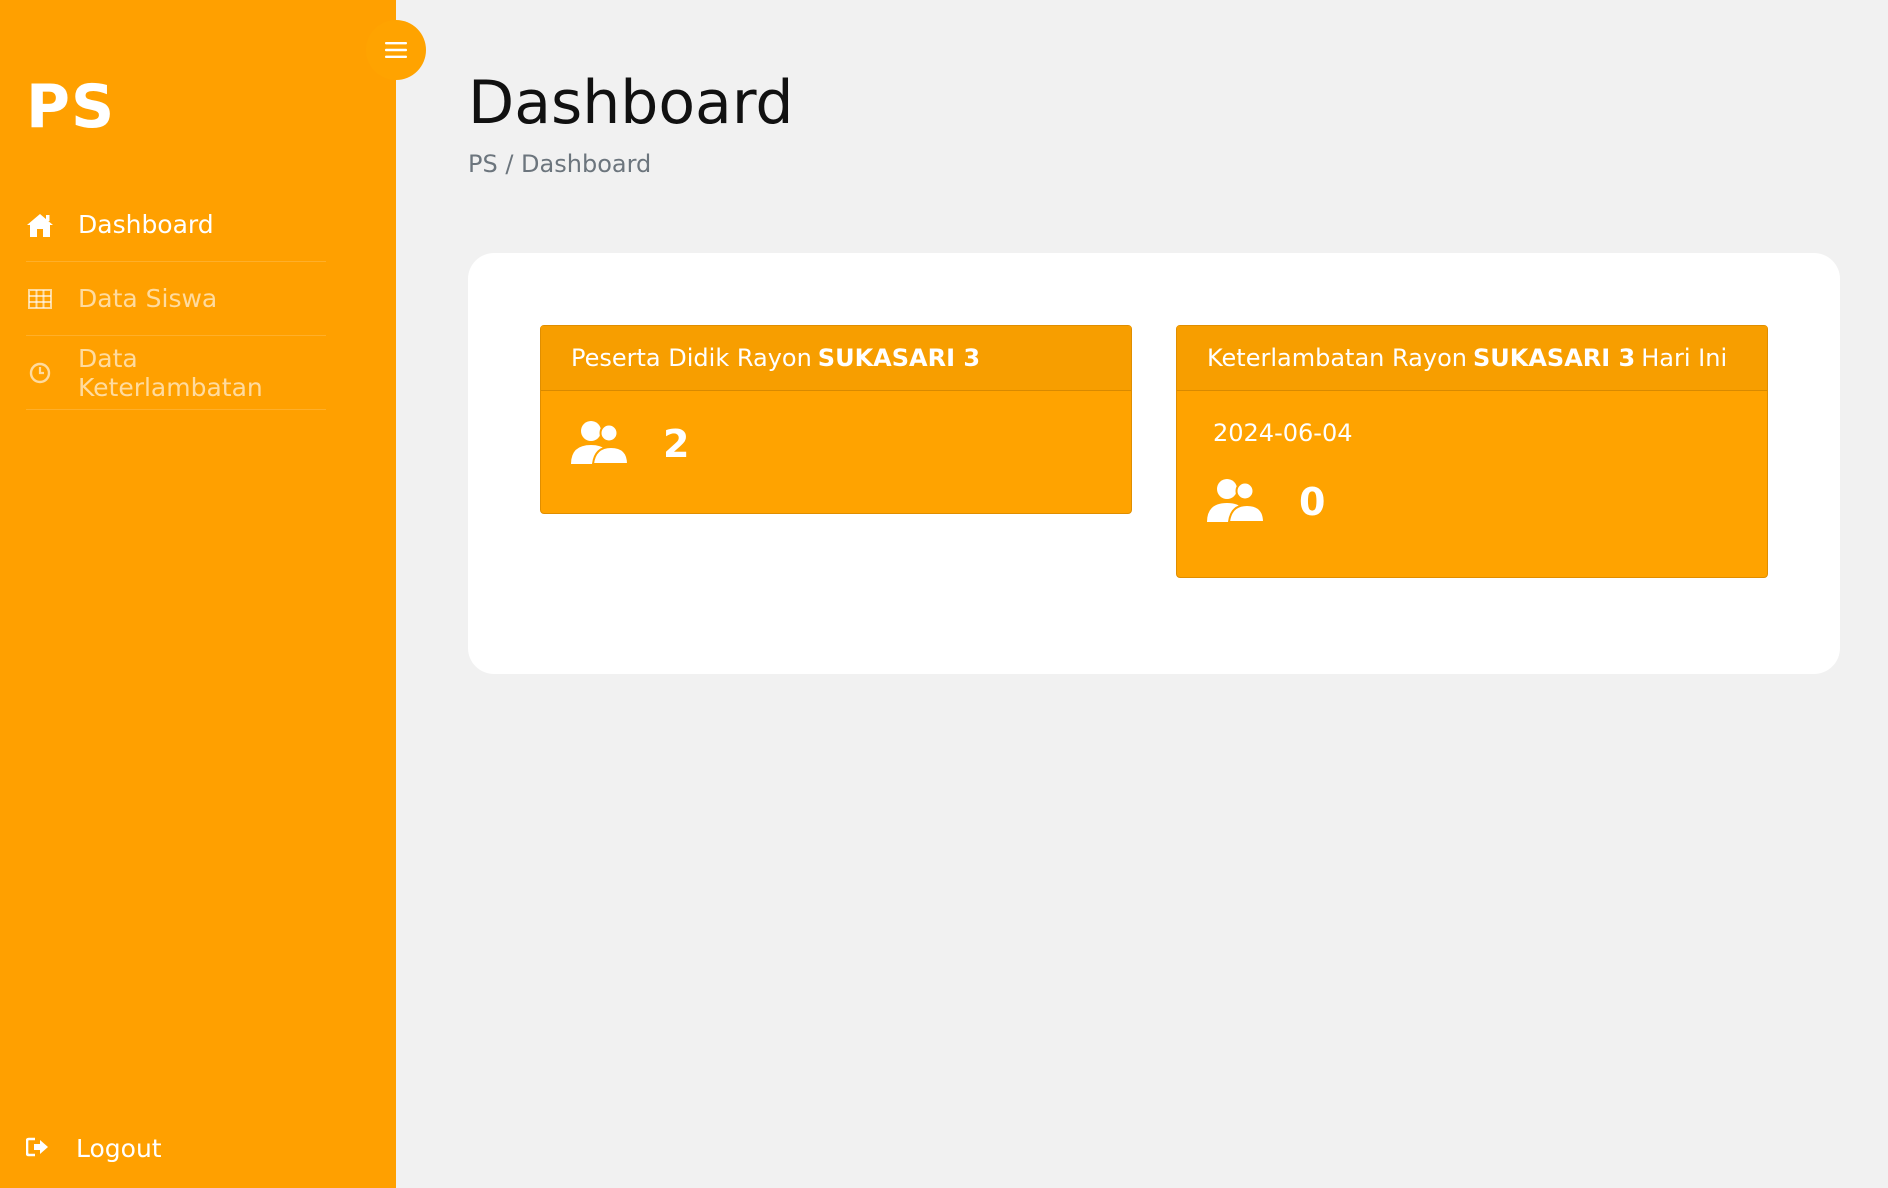 Image resolution: width=1888 pixels, height=1188 pixels. I want to click on sidebar-item-data-siswa: Data Siswa, so click(176, 299).